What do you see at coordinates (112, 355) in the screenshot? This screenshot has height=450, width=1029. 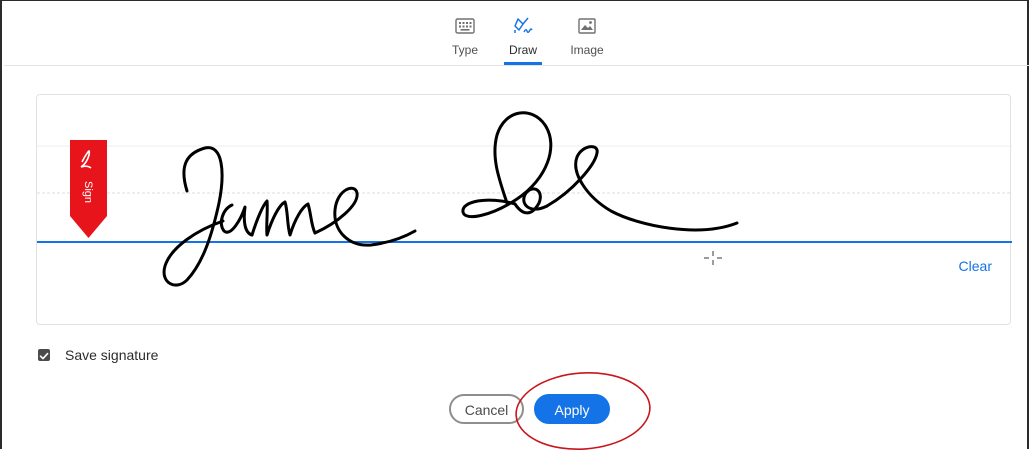 I see `save-signature-label: Save signature` at bounding box center [112, 355].